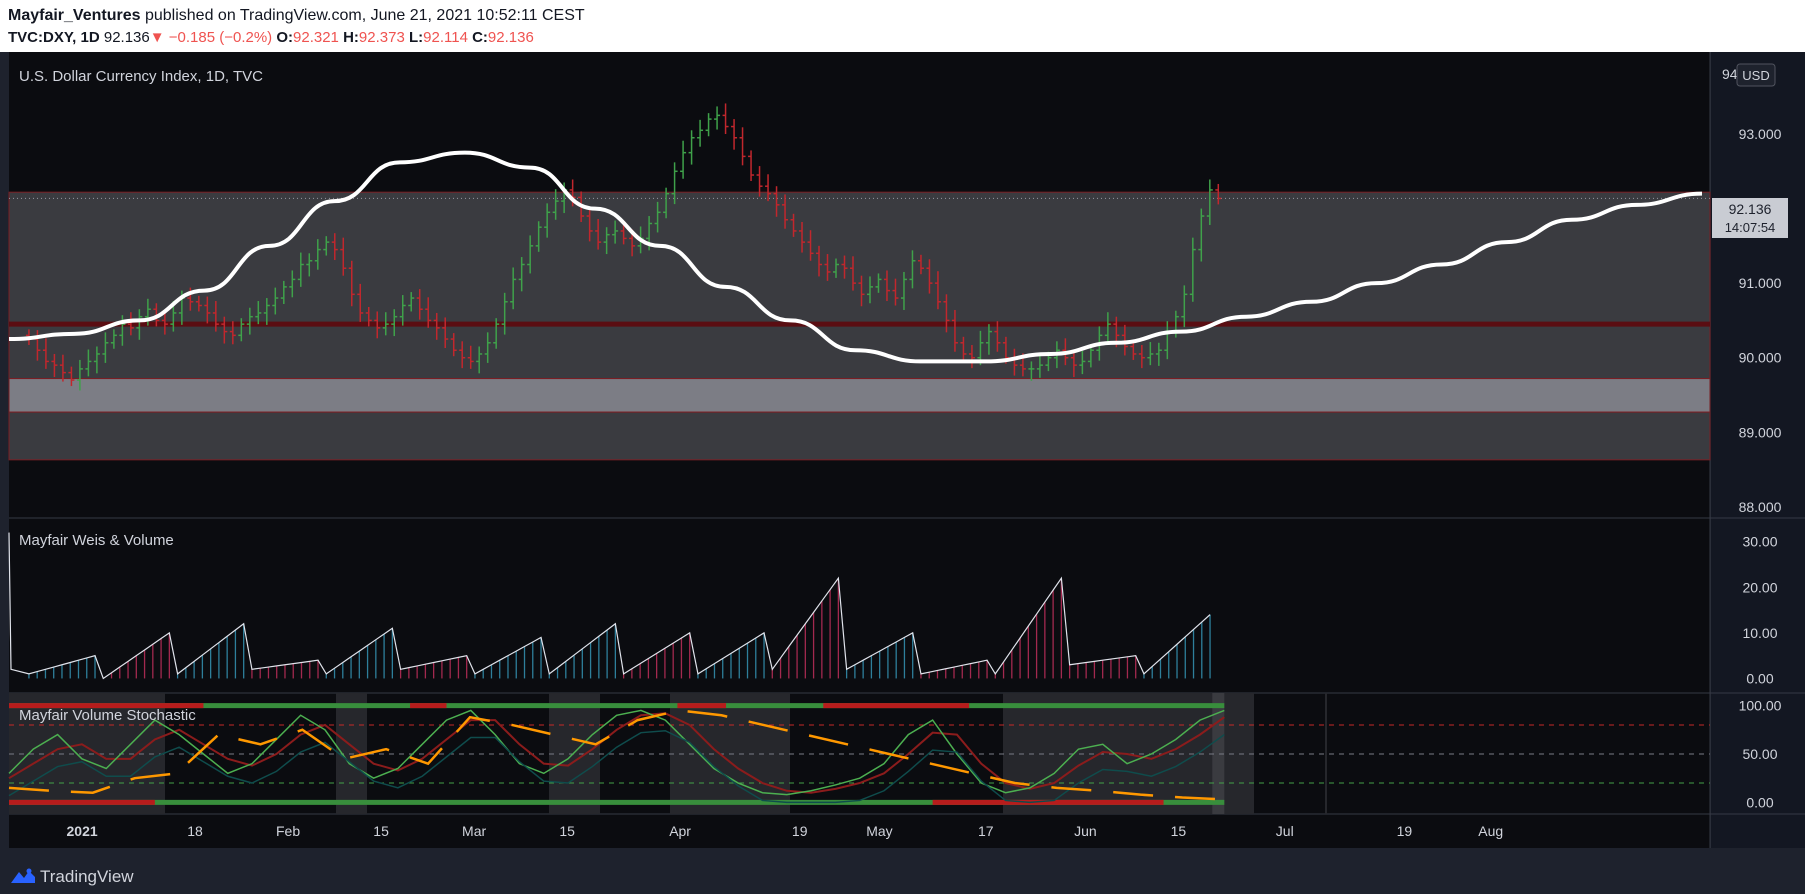  Describe the element at coordinates (23, 876) in the screenshot. I see `tradingview-logo-icon` at that location.